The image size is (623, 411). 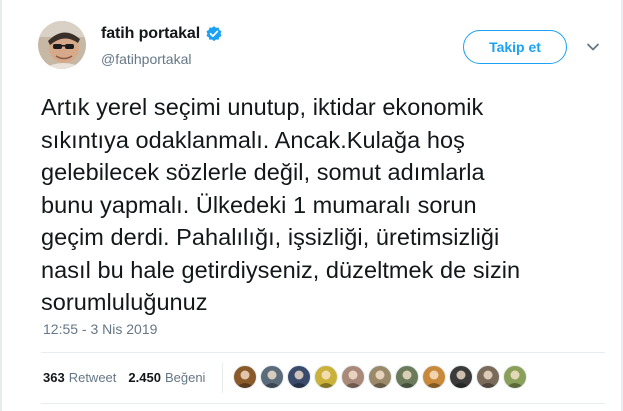 What do you see at coordinates (222, 378) in the screenshot?
I see `stats-separator` at bounding box center [222, 378].